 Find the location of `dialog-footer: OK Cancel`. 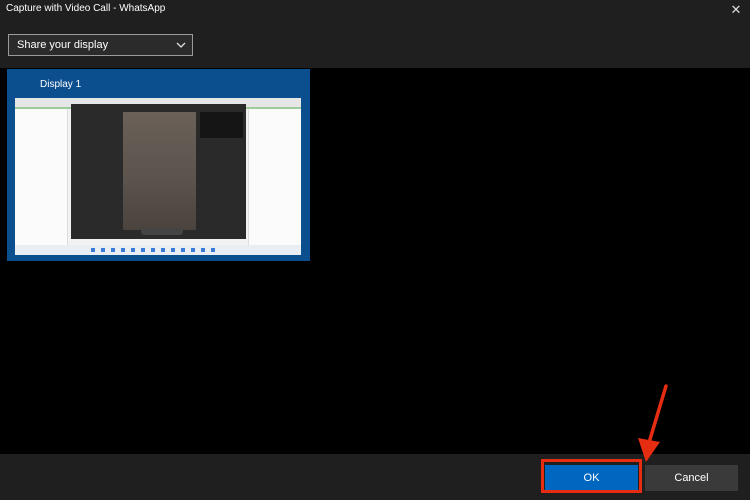

dialog-footer: OK Cancel is located at coordinates (375, 477).